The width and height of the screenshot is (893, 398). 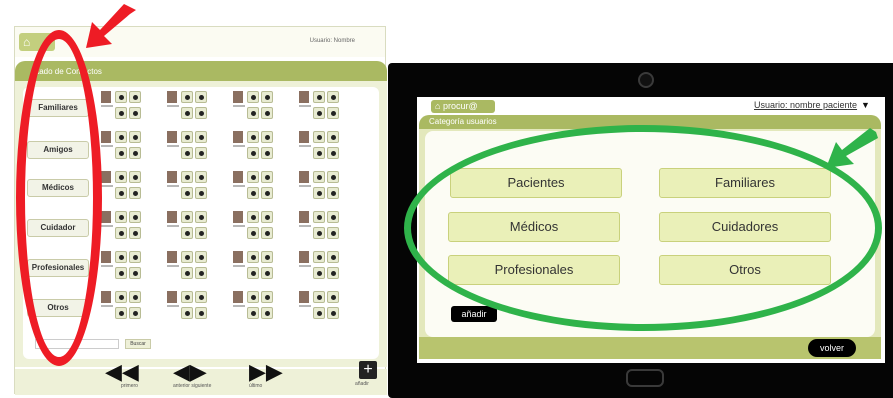 I want to click on tablet-home-button, so click(x=645, y=378).